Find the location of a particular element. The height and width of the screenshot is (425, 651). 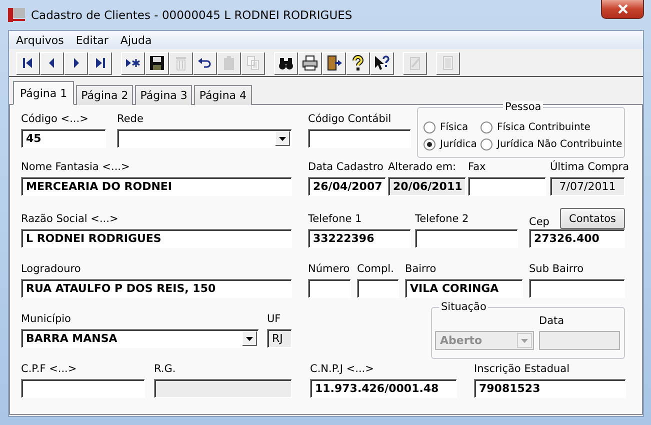

trash-can-icon is located at coordinates (181, 63).